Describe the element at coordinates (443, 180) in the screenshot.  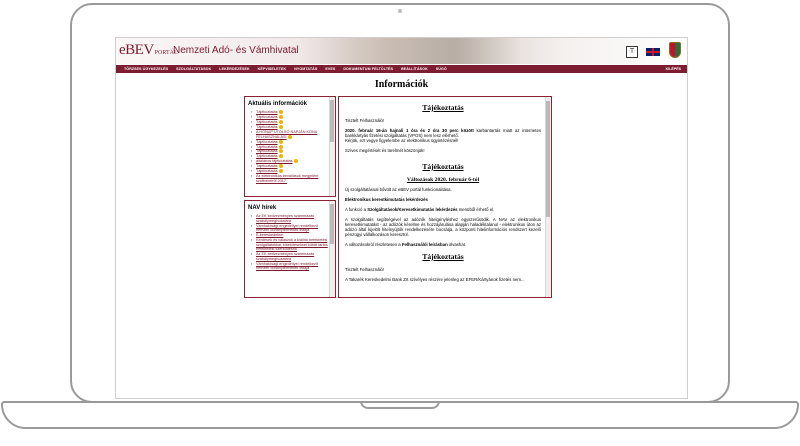
I see `section-subheading: Változások 2020. február 6-tól` at that location.